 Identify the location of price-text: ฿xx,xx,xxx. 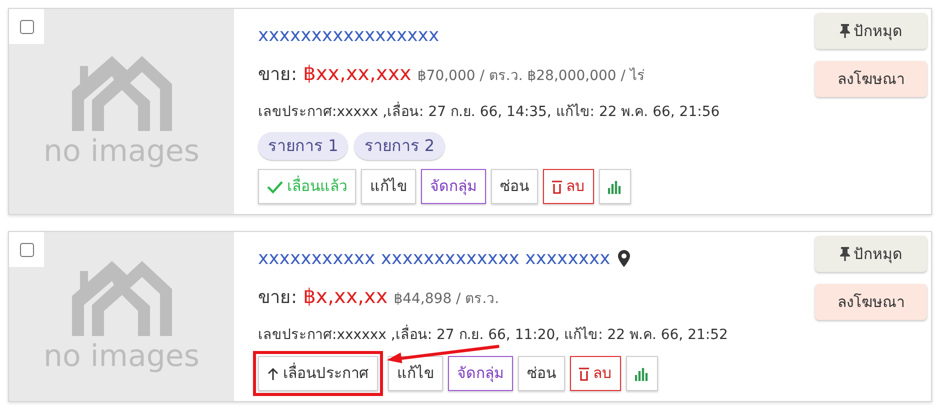
(357, 73).